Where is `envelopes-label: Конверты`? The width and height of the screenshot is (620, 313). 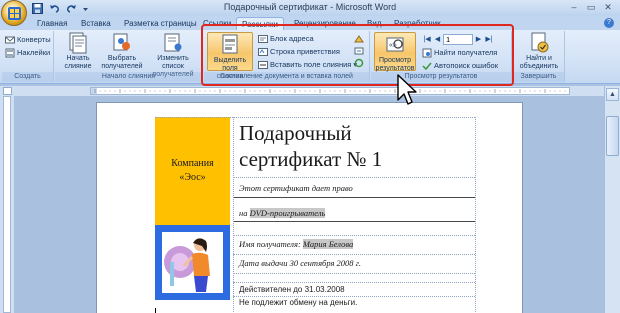 envelopes-label: Конверты is located at coordinates (34, 39).